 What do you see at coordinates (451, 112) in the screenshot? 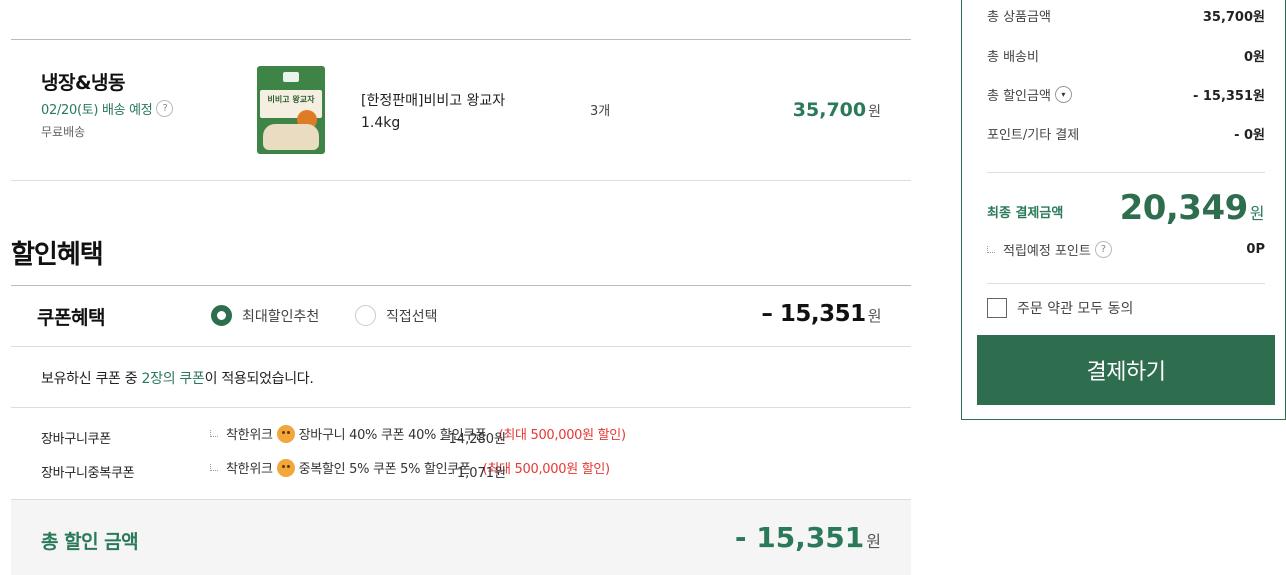
I see `product-name: [한정판매]비비고 왕교자 1.4kg` at bounding box center [451, 112].